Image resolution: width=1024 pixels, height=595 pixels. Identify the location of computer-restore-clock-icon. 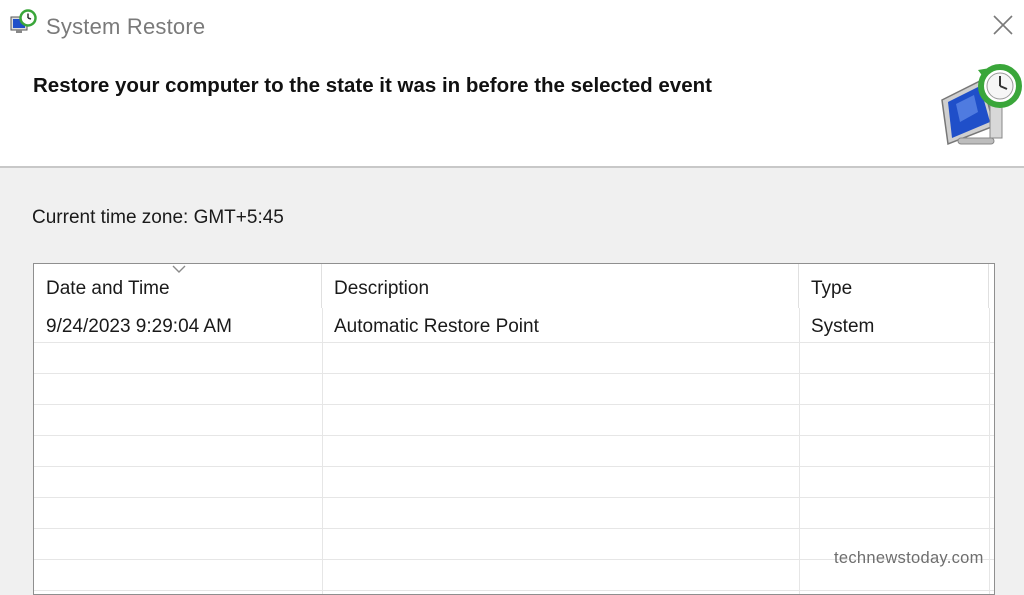
(979, 106).